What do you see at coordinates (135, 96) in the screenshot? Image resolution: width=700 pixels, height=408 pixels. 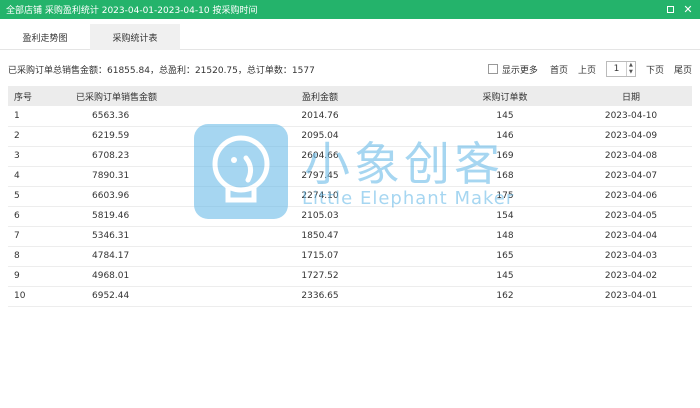 I see `col-header-sales: 已采购订单销售金额` at bounding box center [135, 96].